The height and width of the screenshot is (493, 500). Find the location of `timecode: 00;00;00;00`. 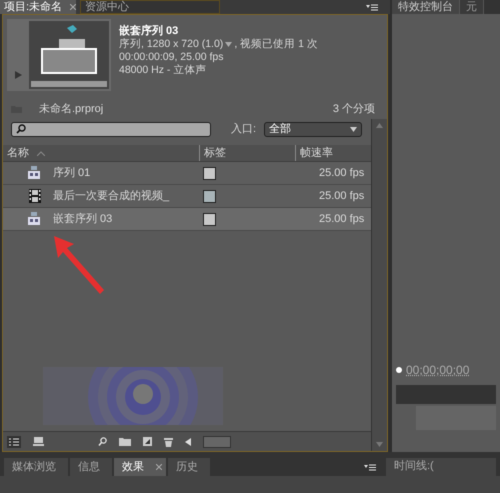

timecode: 00;00;00;00 is located at coordinates (438, 370).